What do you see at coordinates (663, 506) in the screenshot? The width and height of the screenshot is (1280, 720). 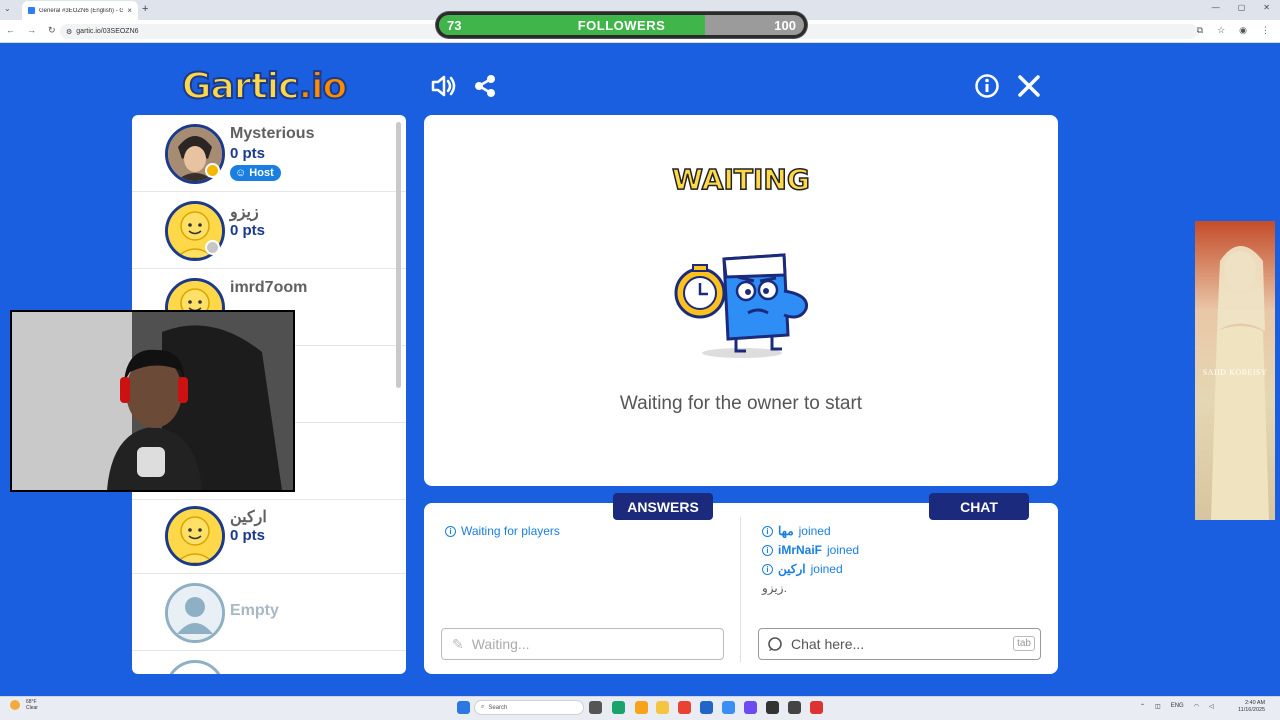 I see `tab-answers: ANSWERS` at bounding box center [663, 506].